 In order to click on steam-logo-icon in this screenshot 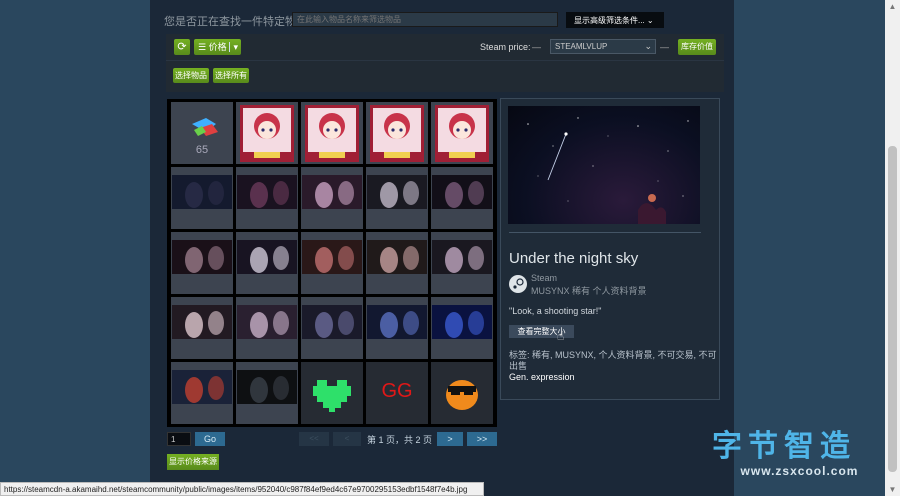, I will do `click(518, 284)`.